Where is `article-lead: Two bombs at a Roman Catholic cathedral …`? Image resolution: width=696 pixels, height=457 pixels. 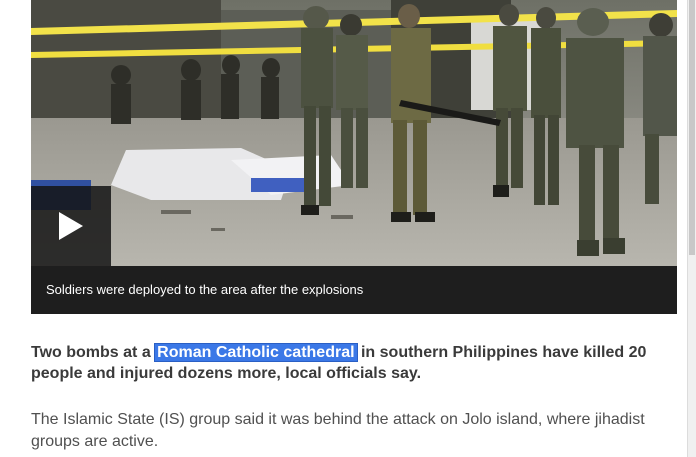 article-lead: Two bombs at a Roman Catholic cathedral … is located at coordinates (346, 363).